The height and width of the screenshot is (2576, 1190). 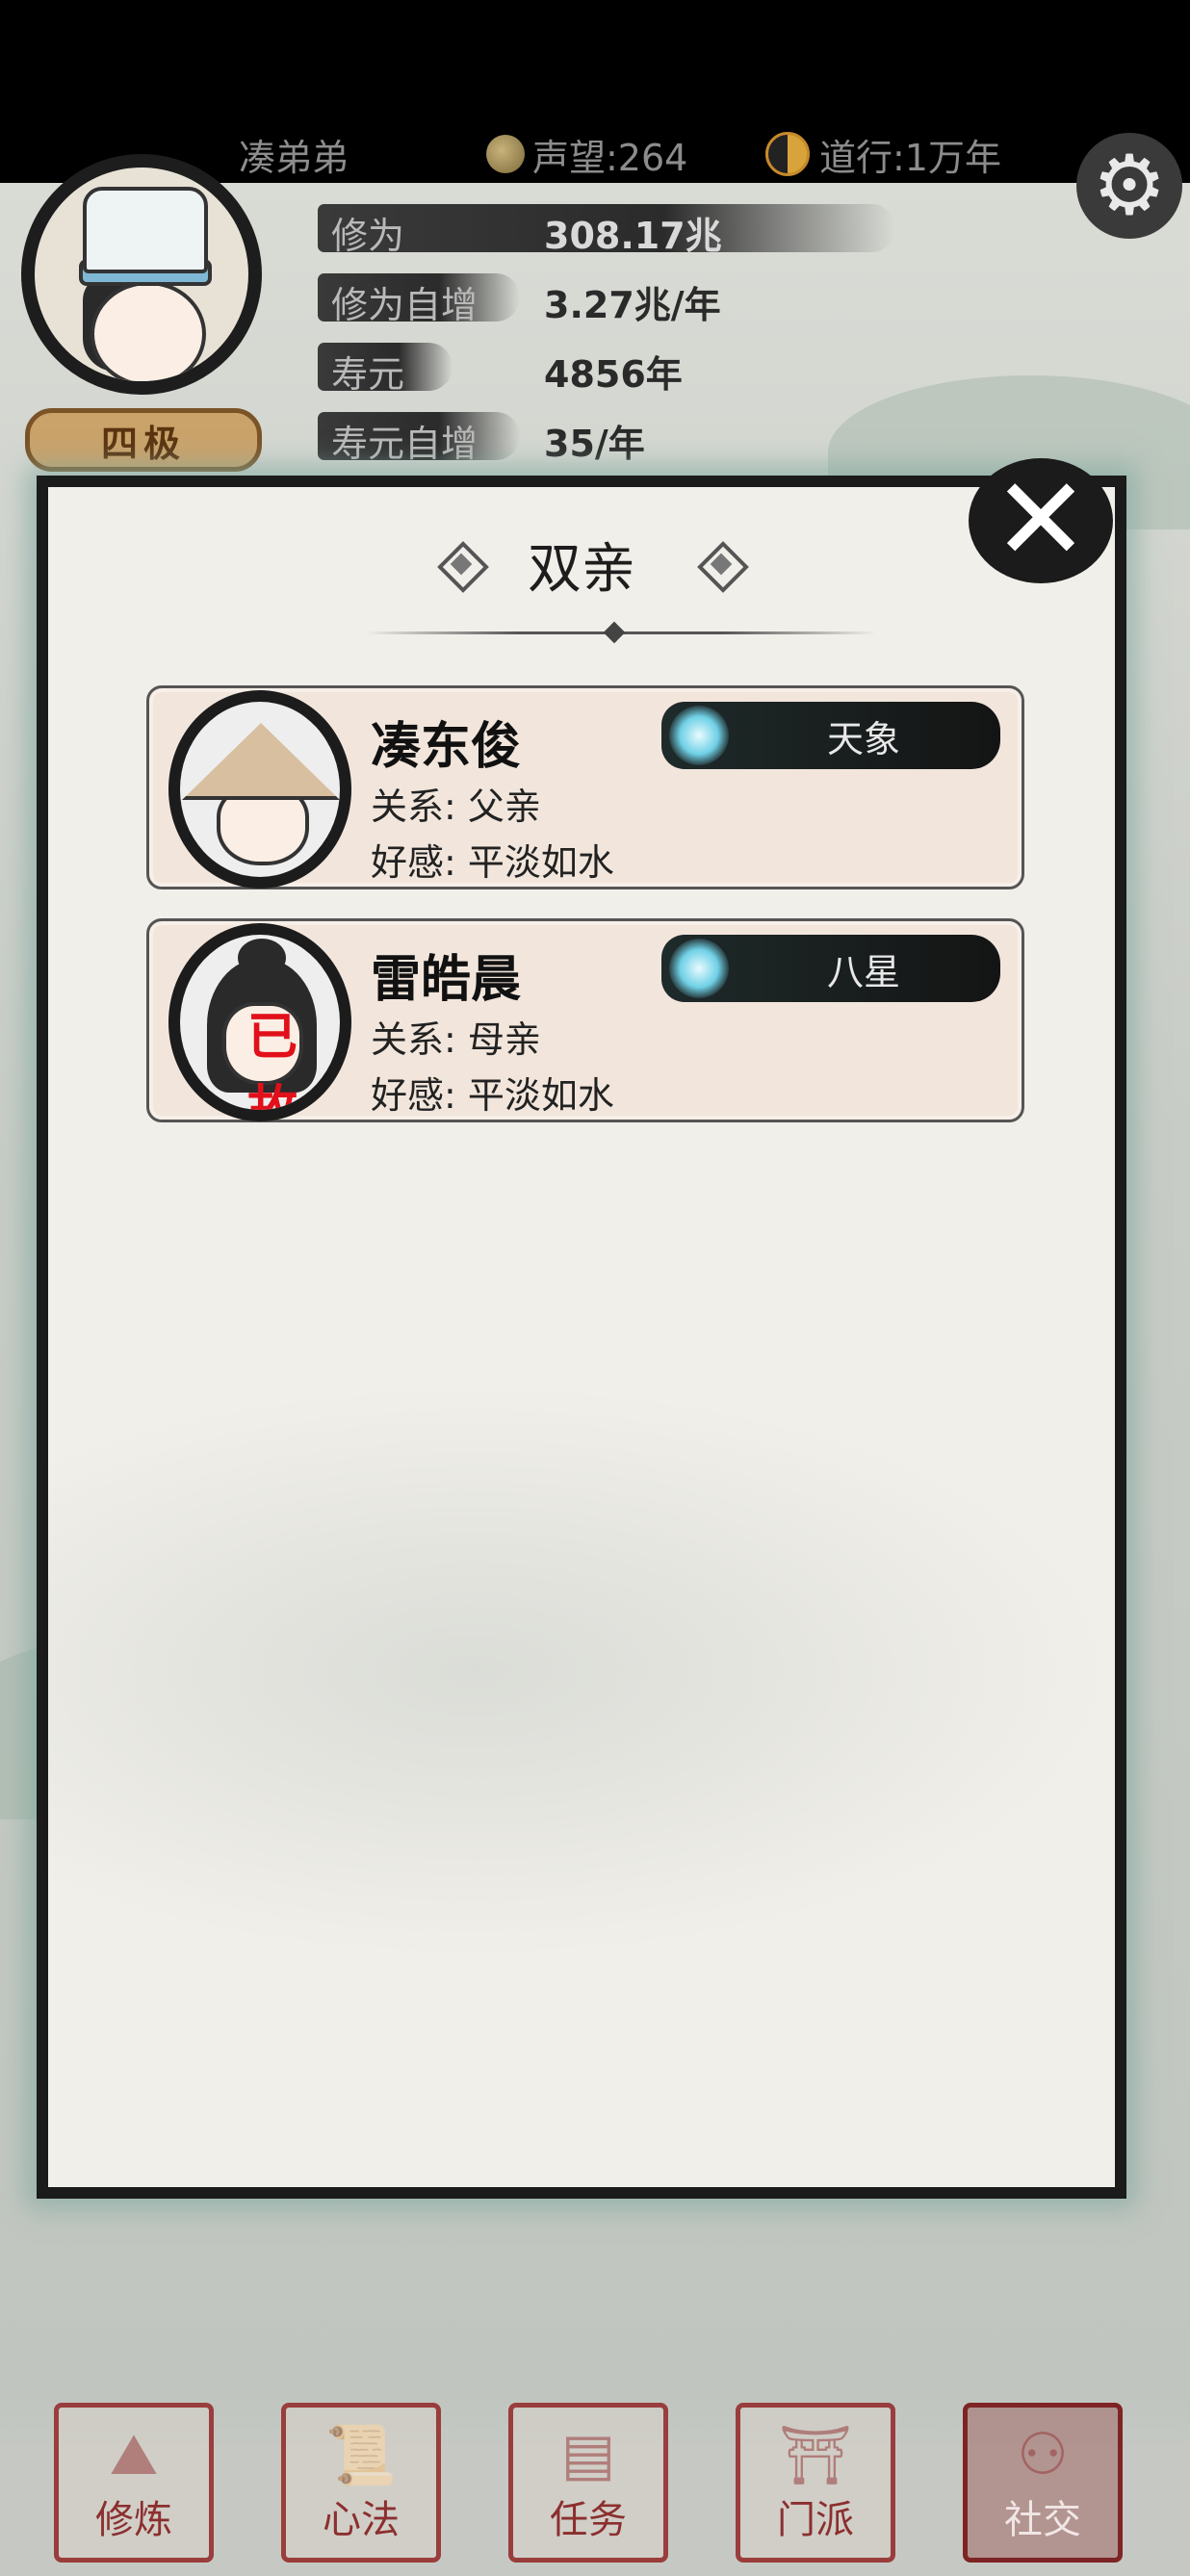 I want to click on stat-value: 308.17兆, so click(x=633, y=236).